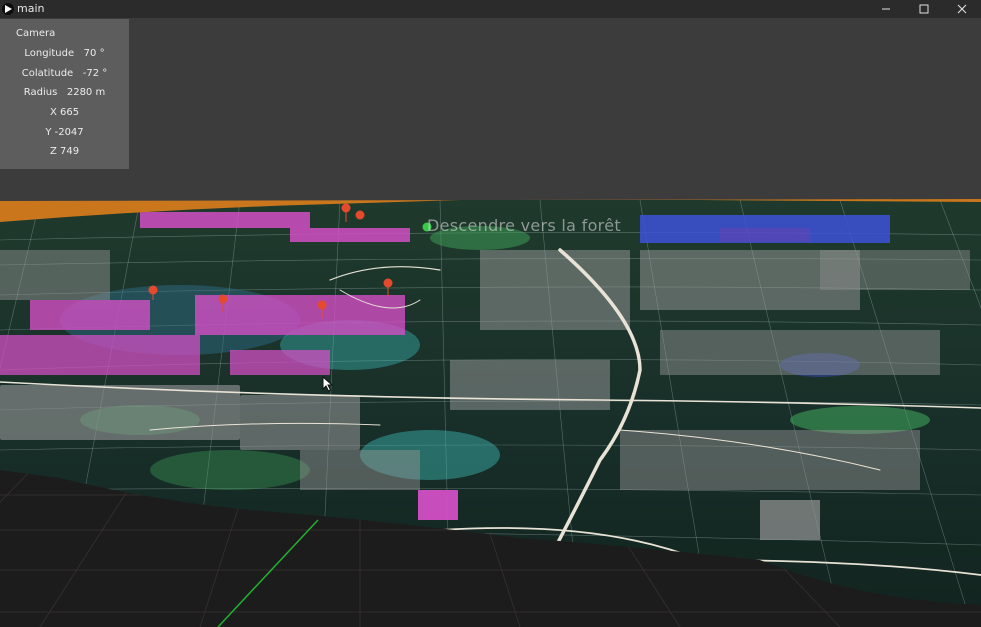 This screenshot has width=981, height=627. I want to click on camera-colatitude: Colatitude -72 °, so click(64, 73).